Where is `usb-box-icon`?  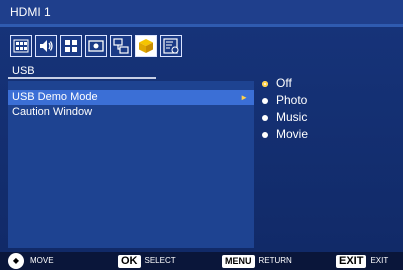
usb-box-icon is located at coordinates (146, 46).